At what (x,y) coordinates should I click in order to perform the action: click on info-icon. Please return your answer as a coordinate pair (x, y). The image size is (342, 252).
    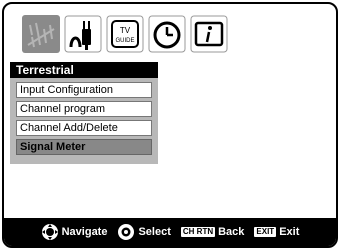
    Looking at the image, I should click on (209, 34).